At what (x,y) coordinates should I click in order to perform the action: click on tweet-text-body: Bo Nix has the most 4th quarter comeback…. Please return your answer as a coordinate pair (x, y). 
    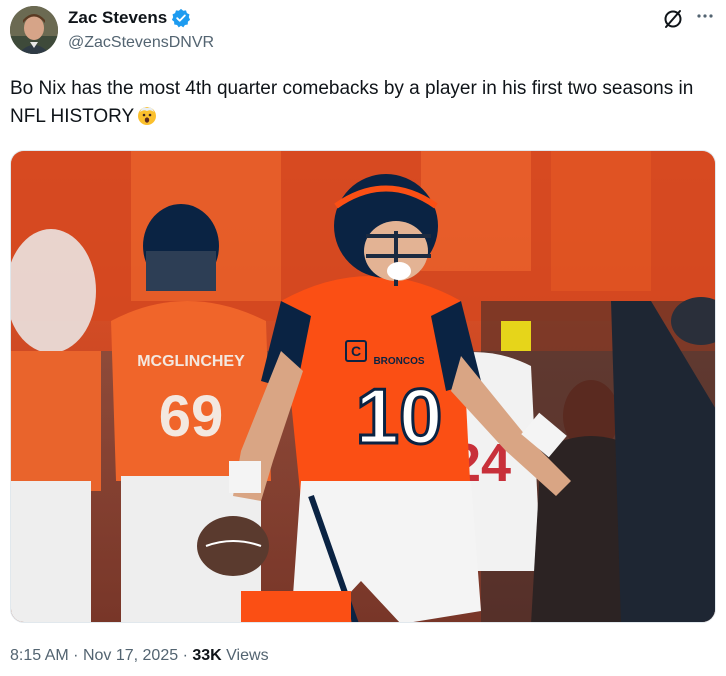
    Looking at the image, I should click on (352, 102).